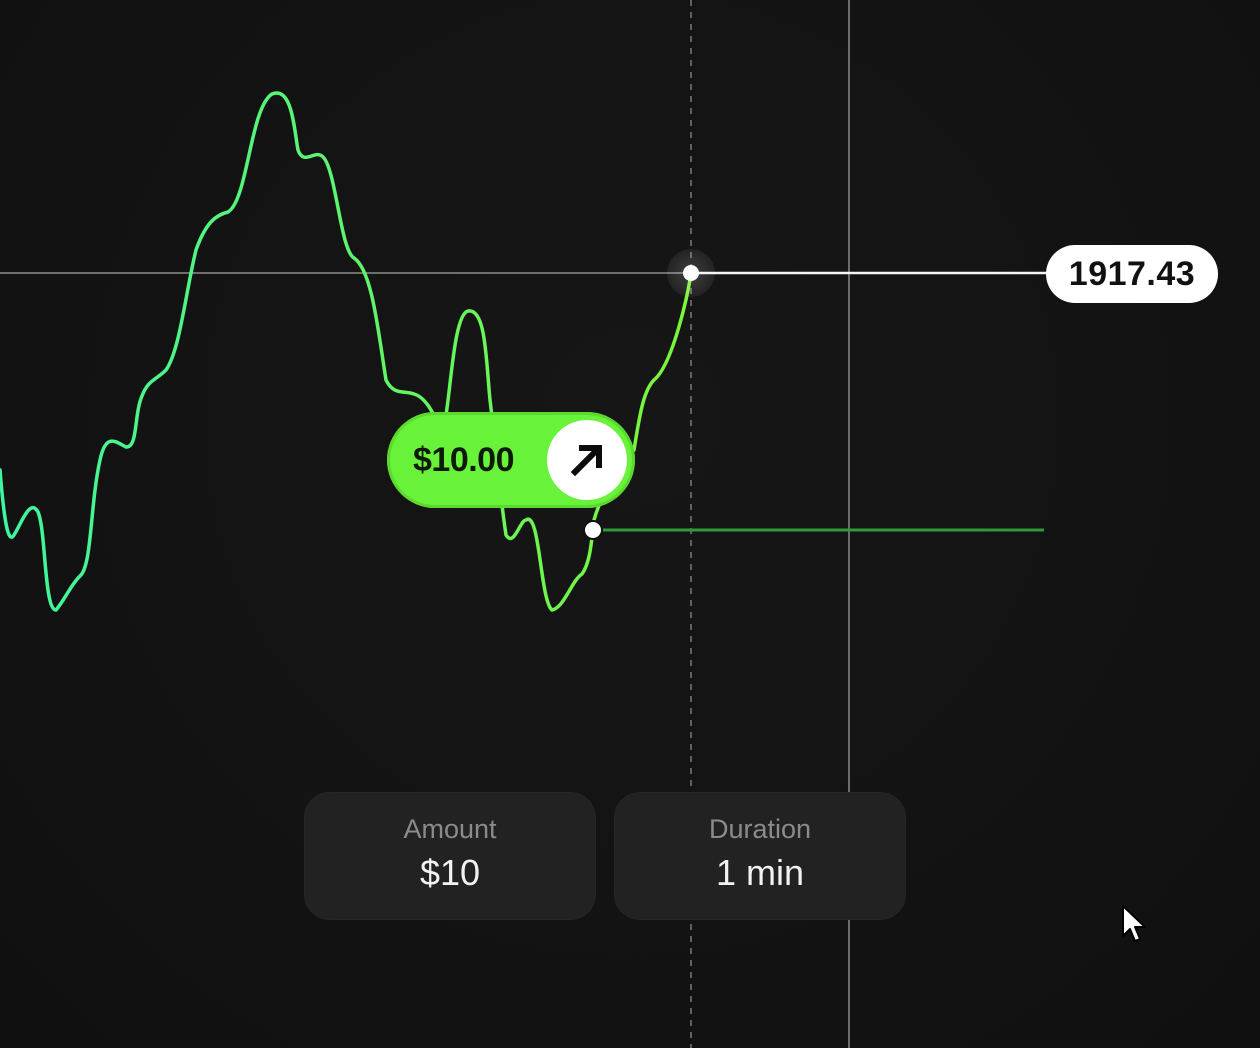  Describe the element at coordinates (450, 829) in the screenshot. I see `amount-label: Amount` at that location.